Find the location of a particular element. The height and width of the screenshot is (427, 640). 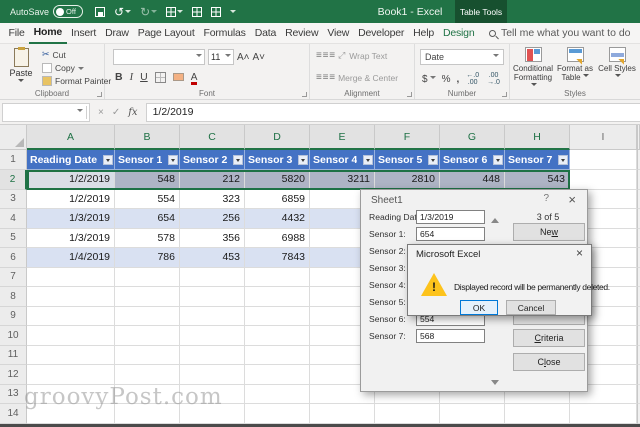

tab-view: View is located at coordinates (338, 33).